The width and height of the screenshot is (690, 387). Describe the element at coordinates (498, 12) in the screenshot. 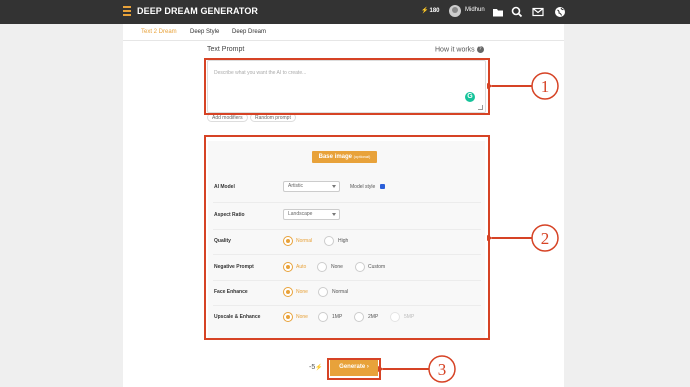

I see `folder-icon` at that location.